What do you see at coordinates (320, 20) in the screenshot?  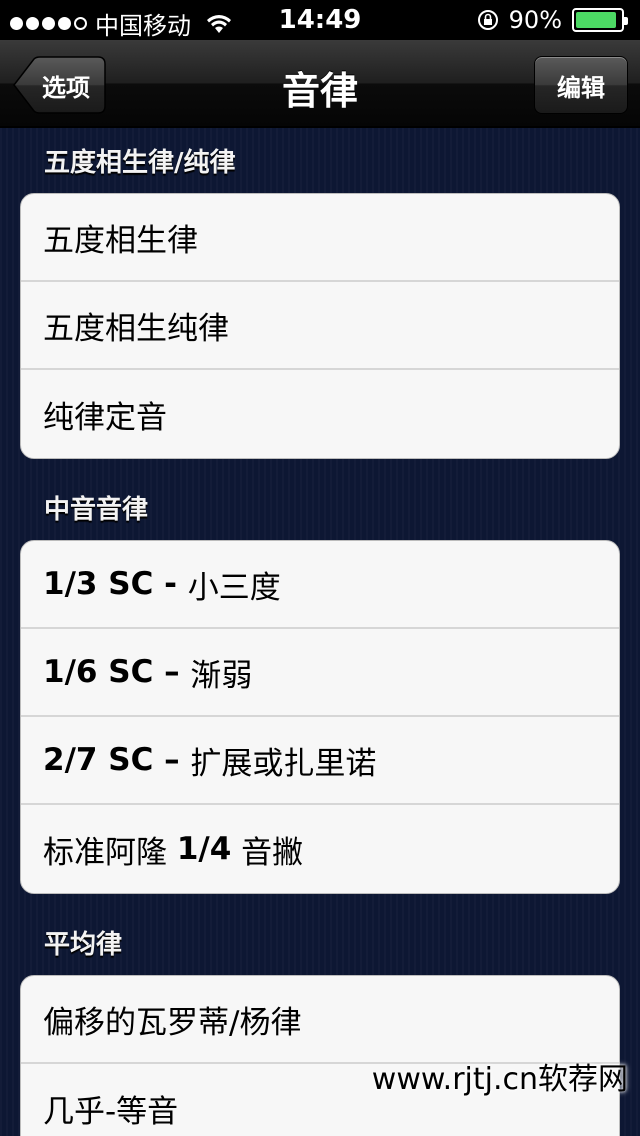 I see `status-bar: 中国移动 14:49 90%` at bounding box center [320, 20].